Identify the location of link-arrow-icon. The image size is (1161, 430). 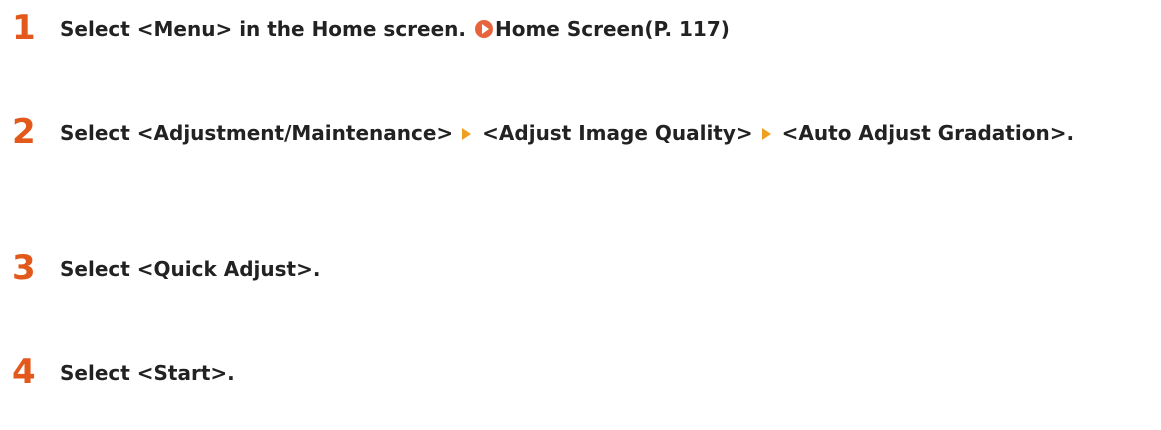
(483, 29).